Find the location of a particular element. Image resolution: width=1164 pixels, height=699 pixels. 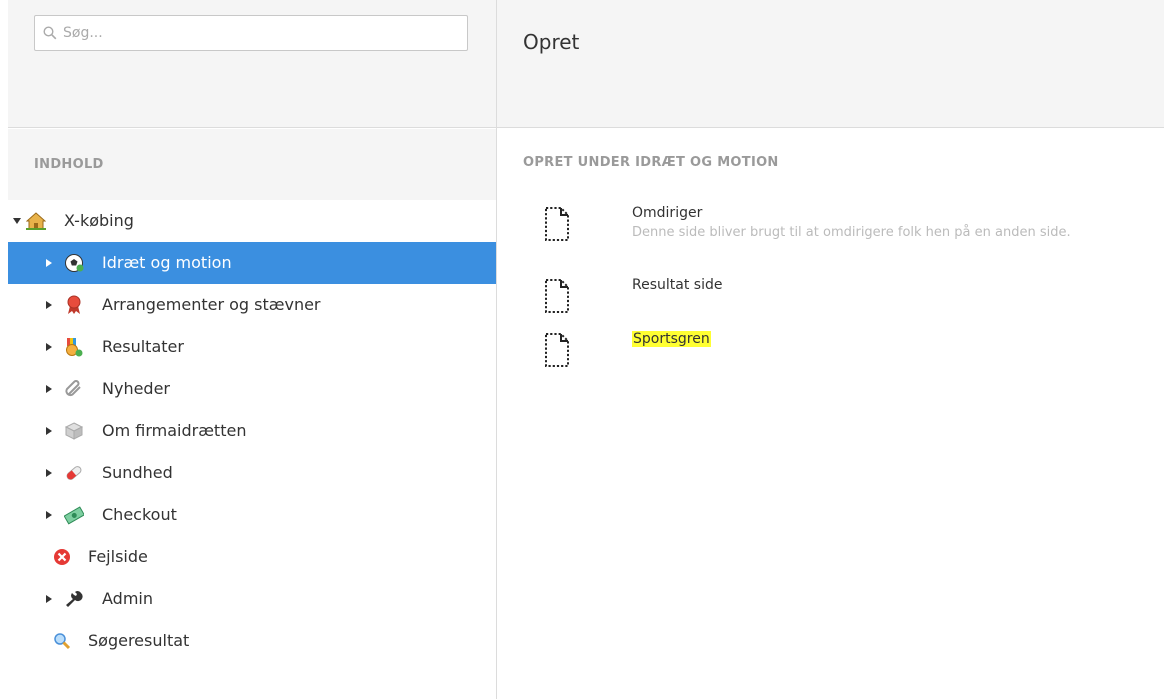

tree-item-label: Arrangementer og stævner is located at coordinates (211, 304).